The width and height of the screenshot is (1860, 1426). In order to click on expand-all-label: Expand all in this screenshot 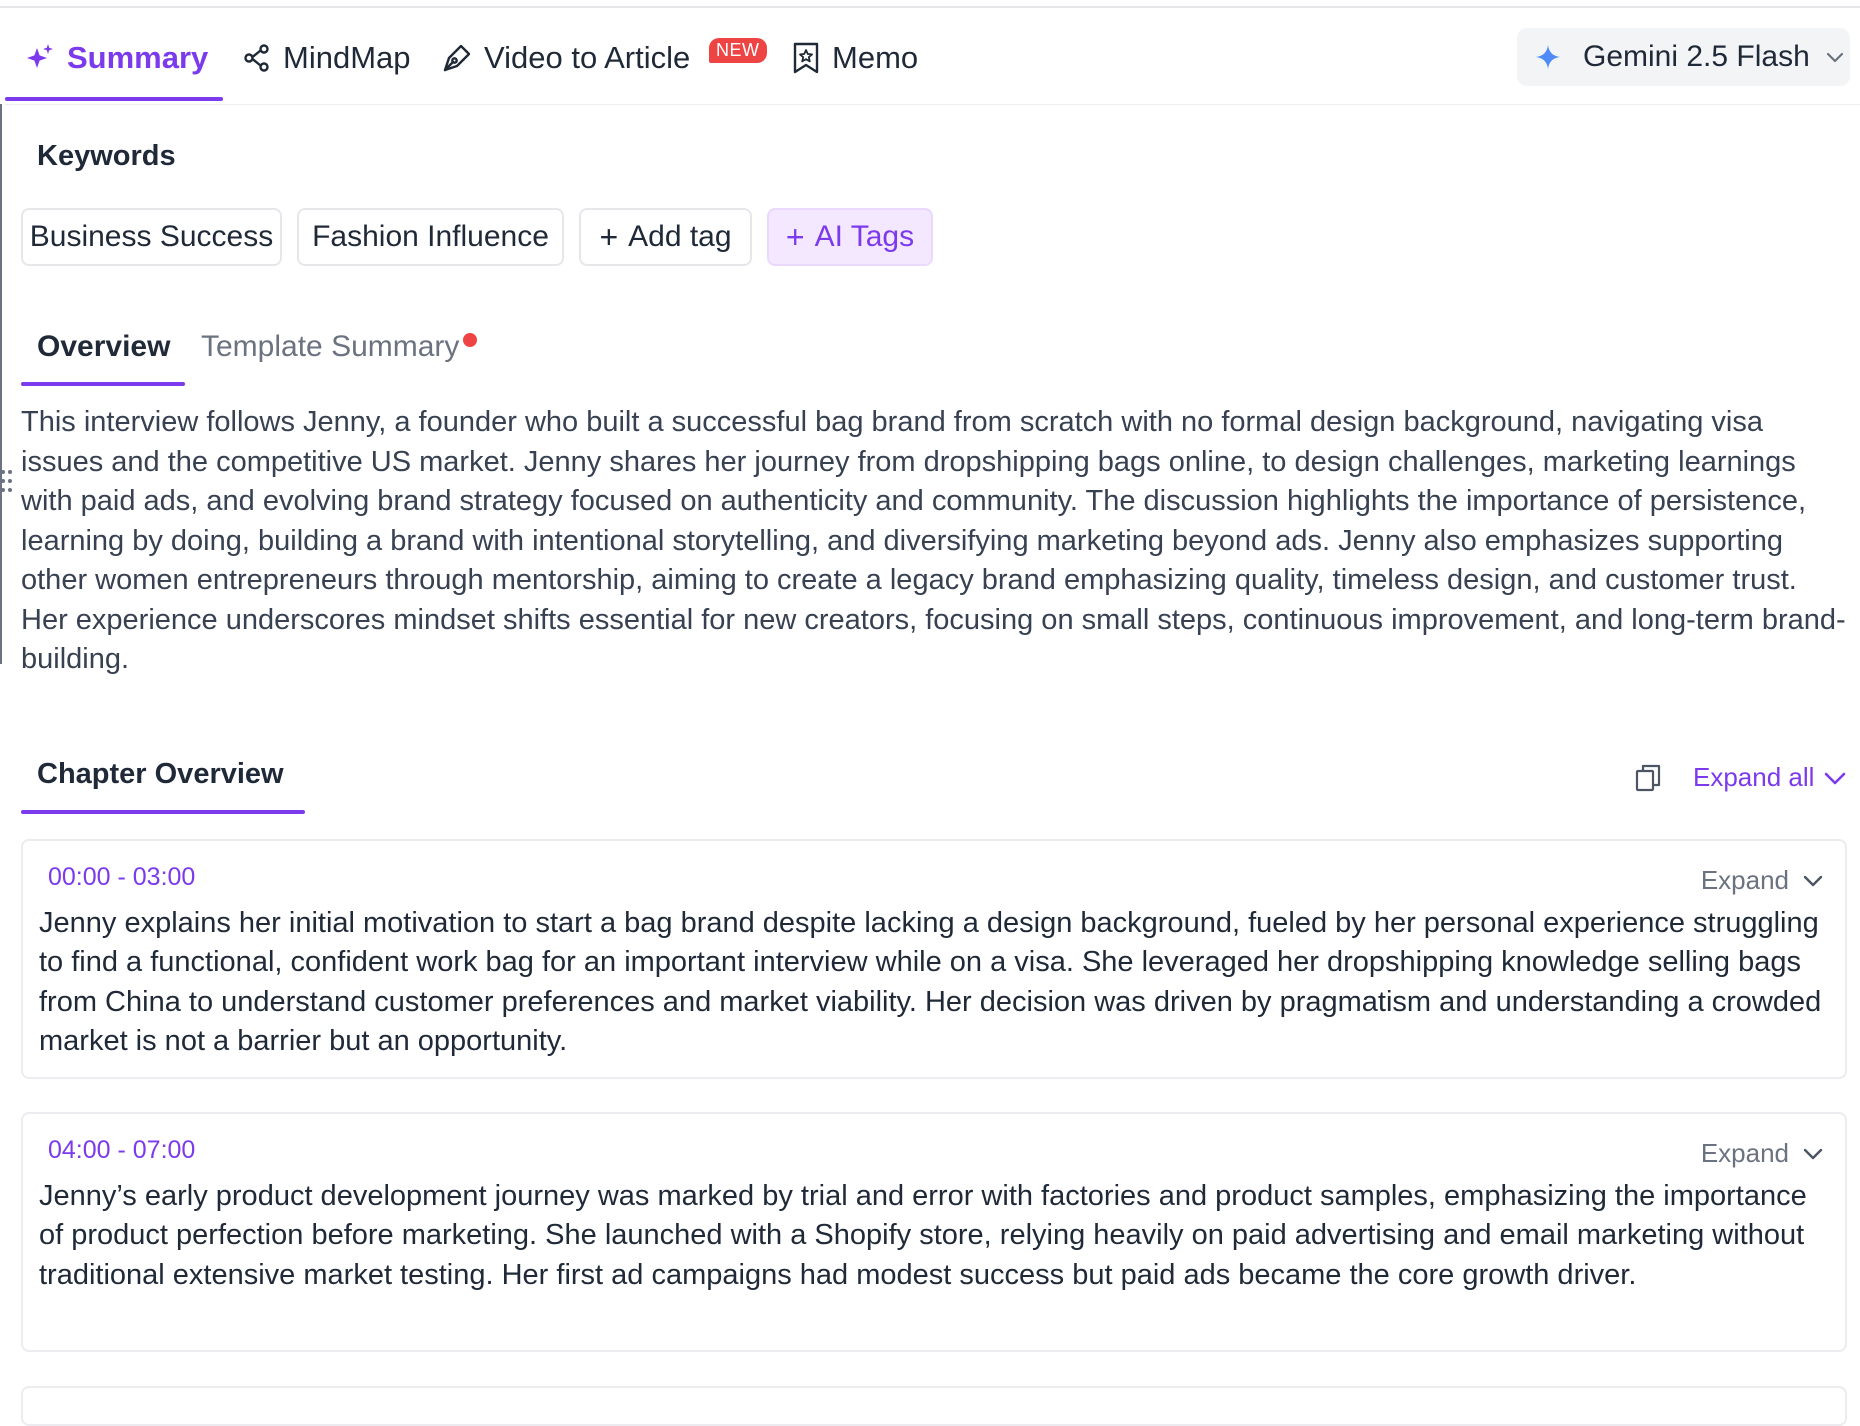, I will do `click(1754, 777)`.